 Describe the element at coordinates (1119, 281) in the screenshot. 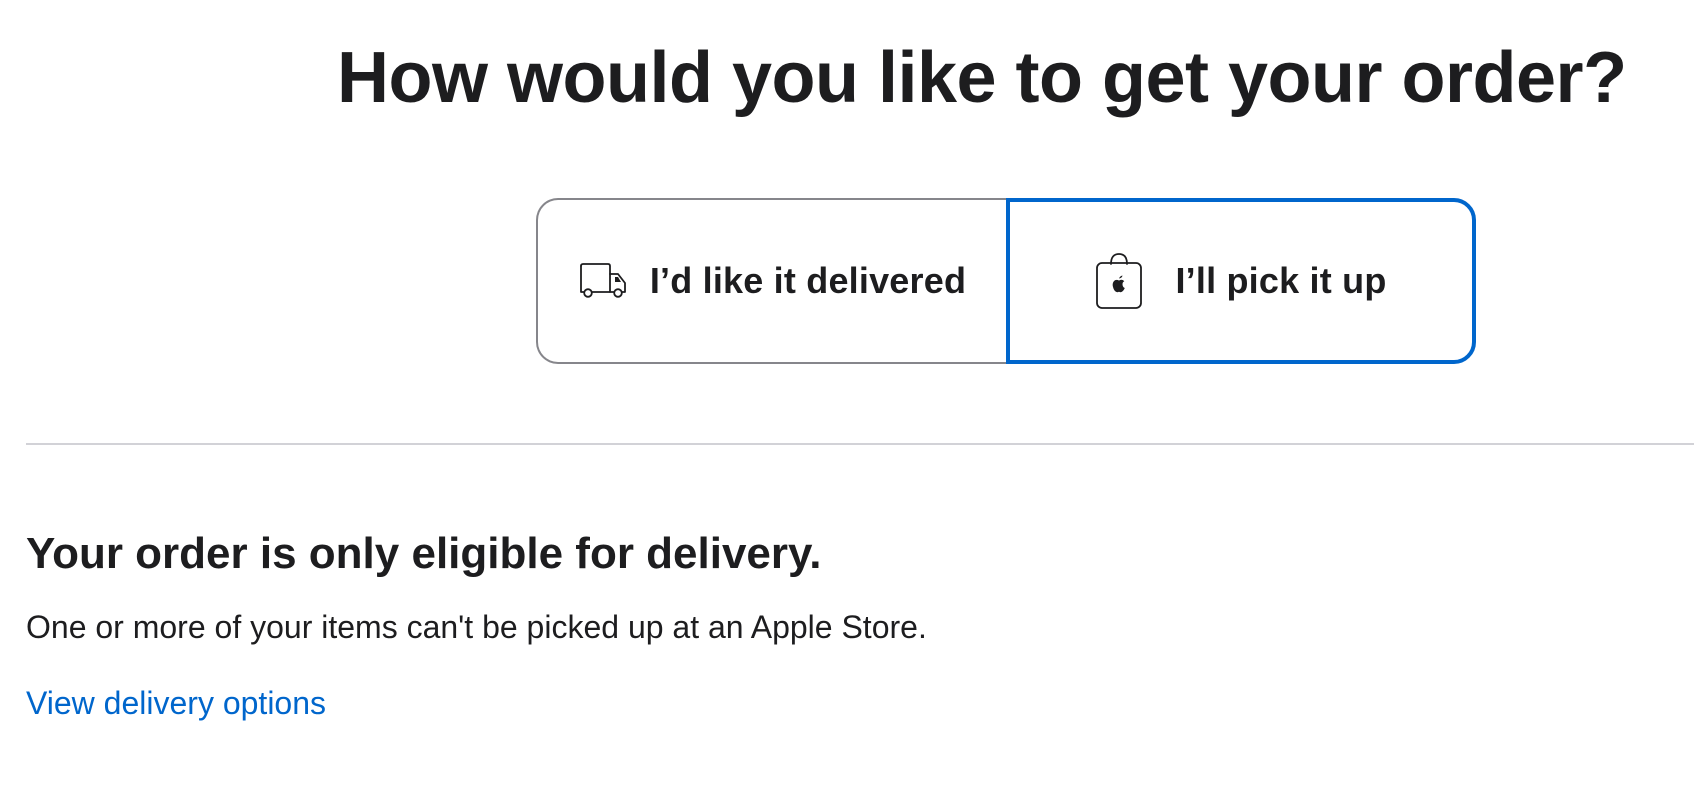

I see `apple-bag-icon` at that location.